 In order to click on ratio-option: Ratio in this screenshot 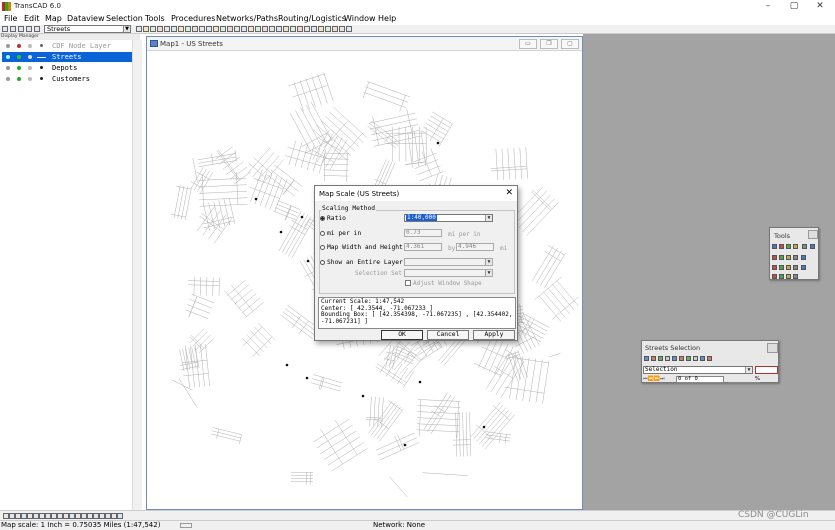, I will do `click(333, 218)`.